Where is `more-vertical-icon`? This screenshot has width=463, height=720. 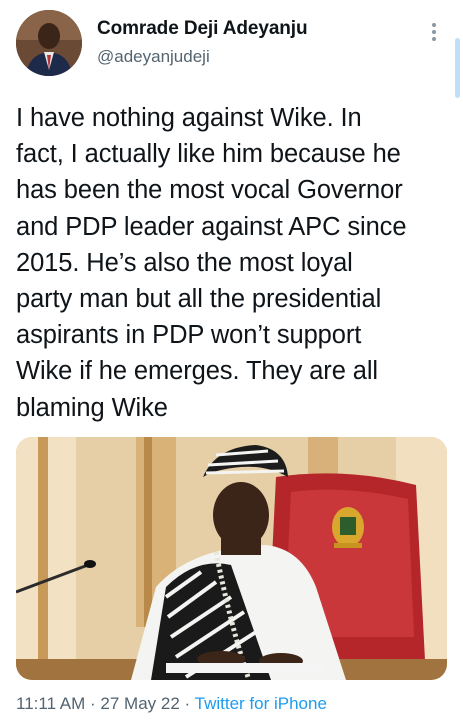
more-vertical-icon is located at coordinates (434, 32).